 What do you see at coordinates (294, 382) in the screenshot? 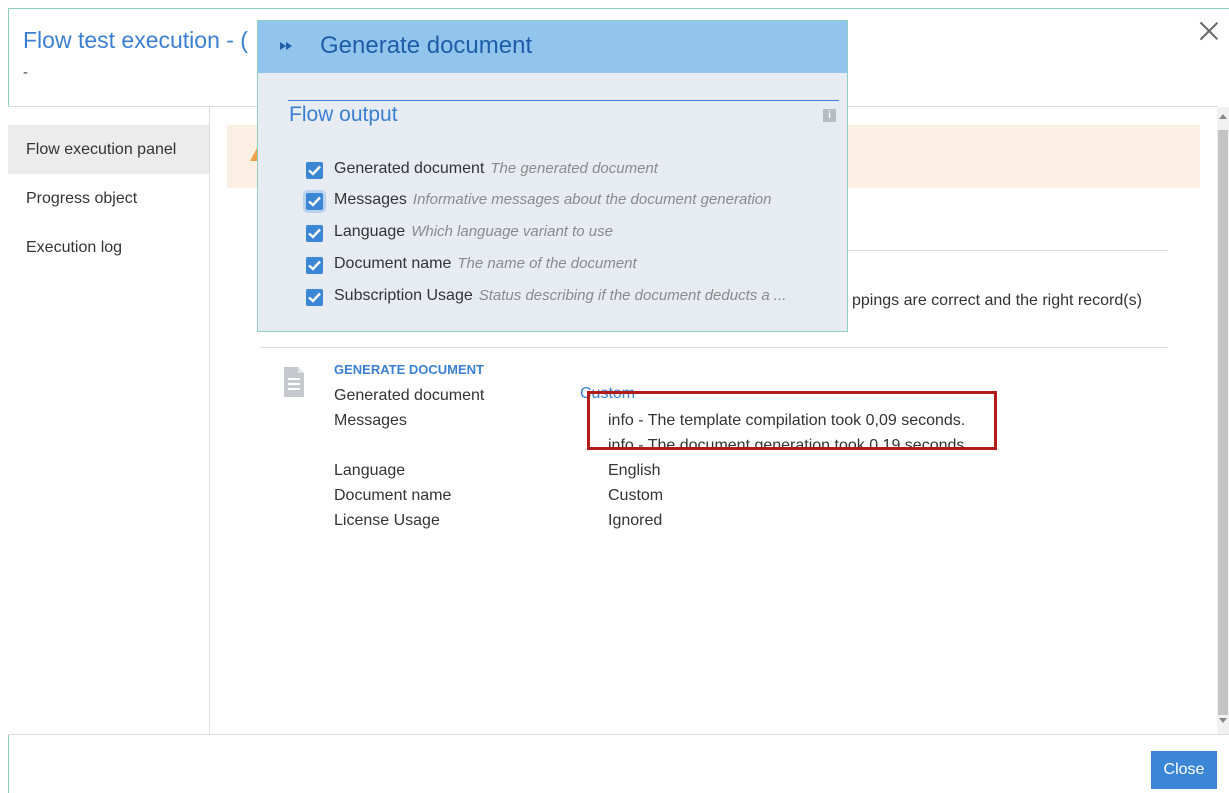
I see `document-icon` at bounding box center [294, 382].